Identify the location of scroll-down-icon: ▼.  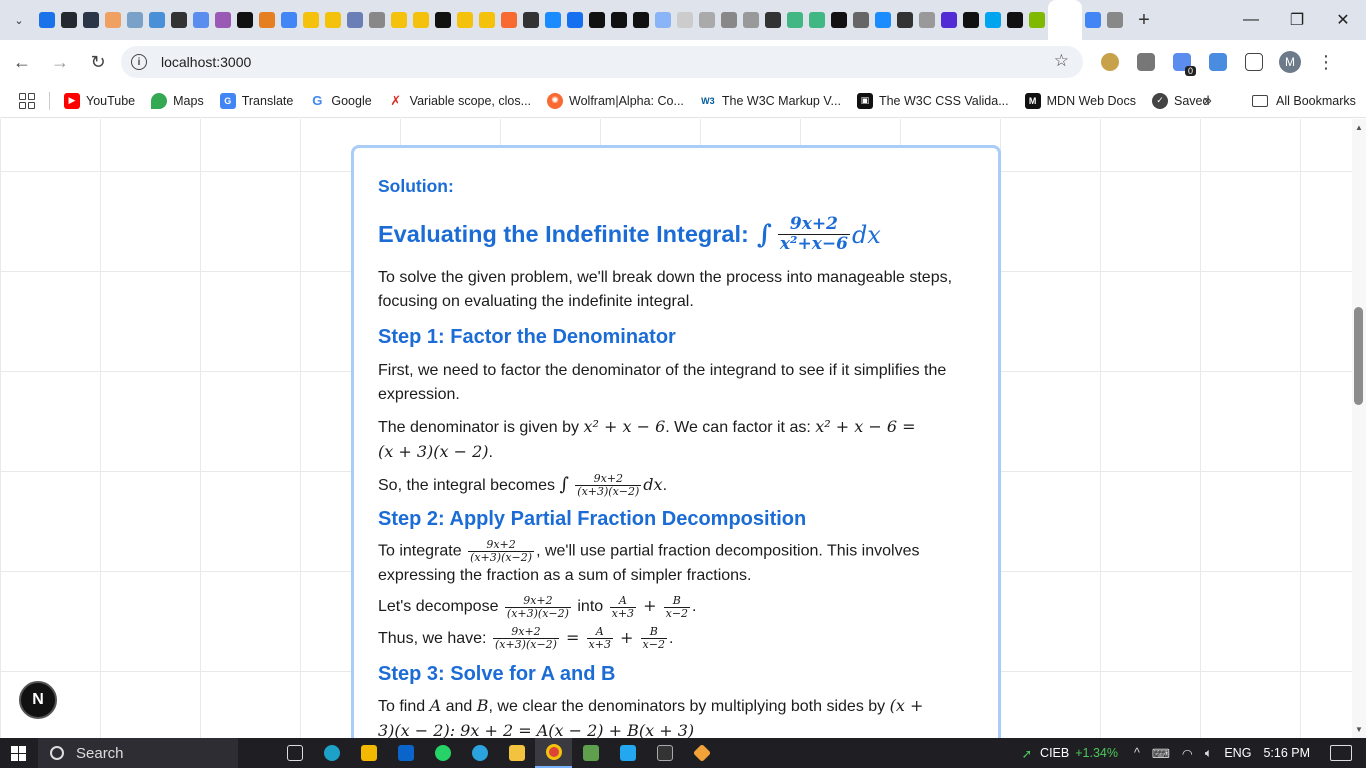
(1359, 729).